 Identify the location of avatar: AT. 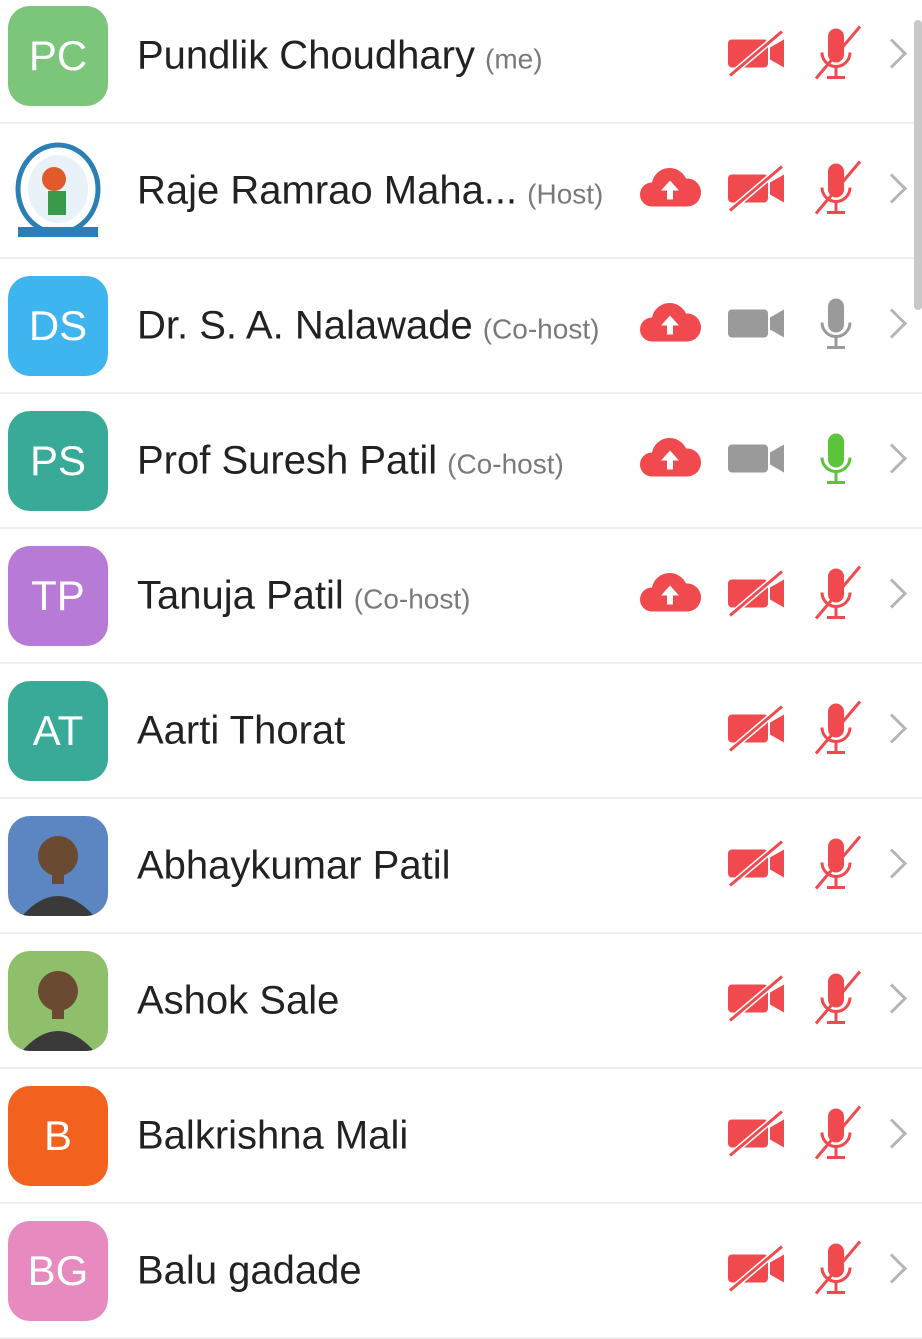
(58, 730).